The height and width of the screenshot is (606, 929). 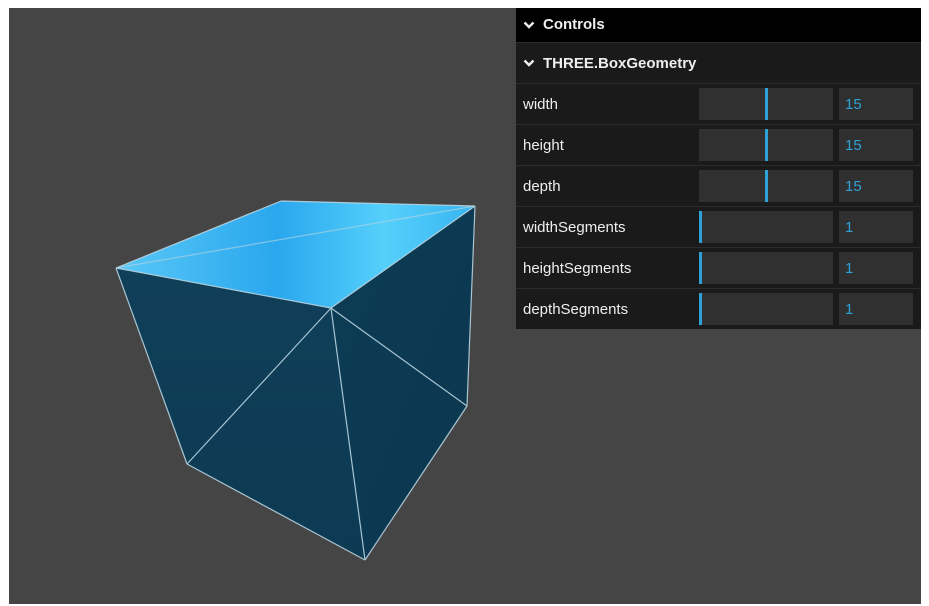 I want to click on param-row-depth: depth, so click(x=718, y=186).